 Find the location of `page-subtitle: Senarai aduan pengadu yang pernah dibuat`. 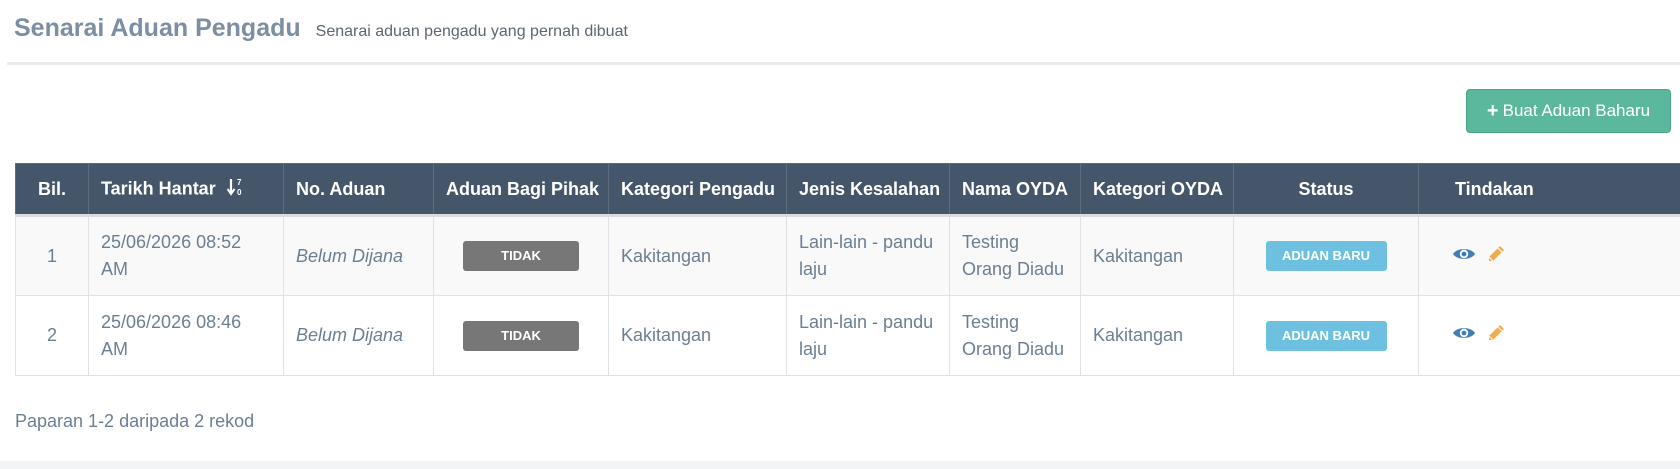

page-subtitle: Senarai aduan pengadu yang pernah dibuat is located at coordinates (471, 31).